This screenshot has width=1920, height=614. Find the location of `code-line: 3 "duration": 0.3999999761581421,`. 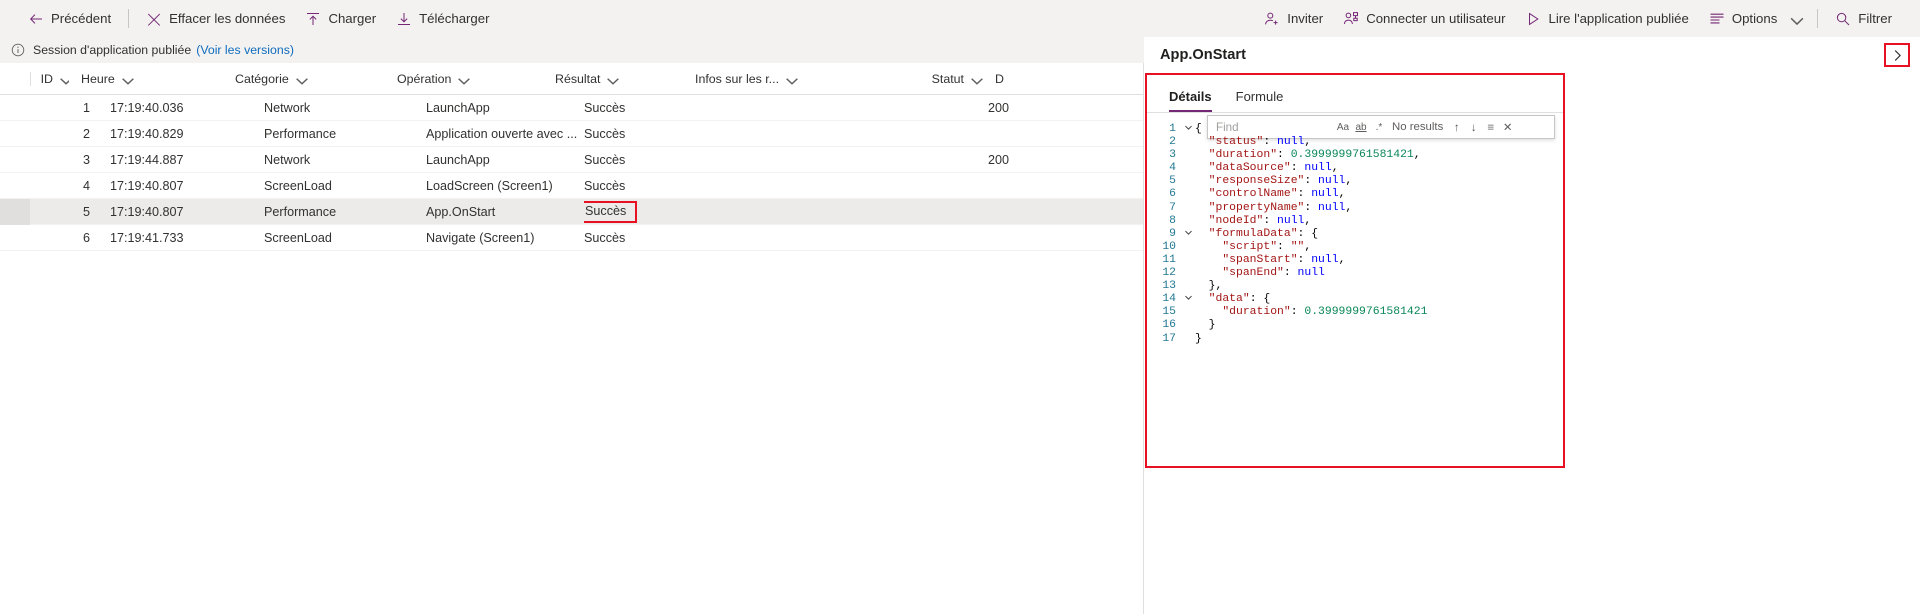

code-line: 3 "duration": 0.3999999761581421, is located at coordinates (1355, 155).